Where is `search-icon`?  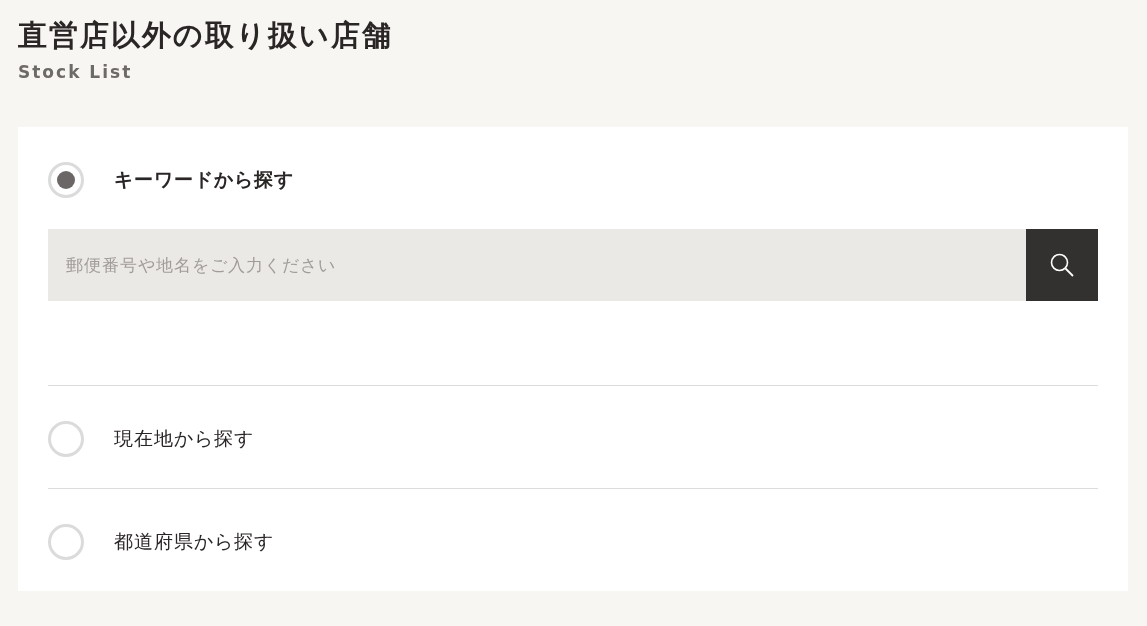 search-icon is located at coordinates (1062, 265).